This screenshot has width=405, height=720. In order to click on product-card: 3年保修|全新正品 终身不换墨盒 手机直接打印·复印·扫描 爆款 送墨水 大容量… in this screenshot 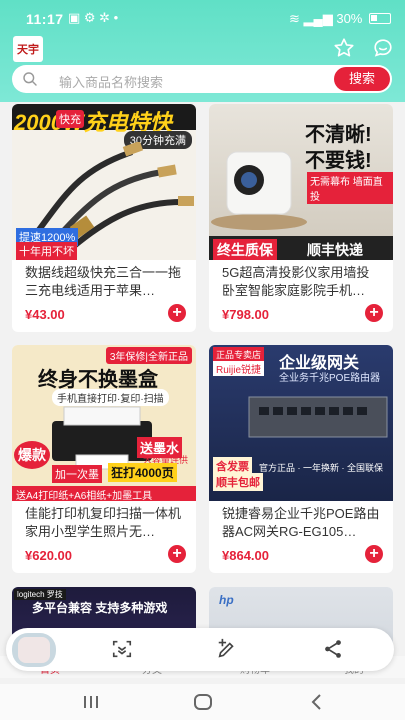, I will do `click(104, 459)`.